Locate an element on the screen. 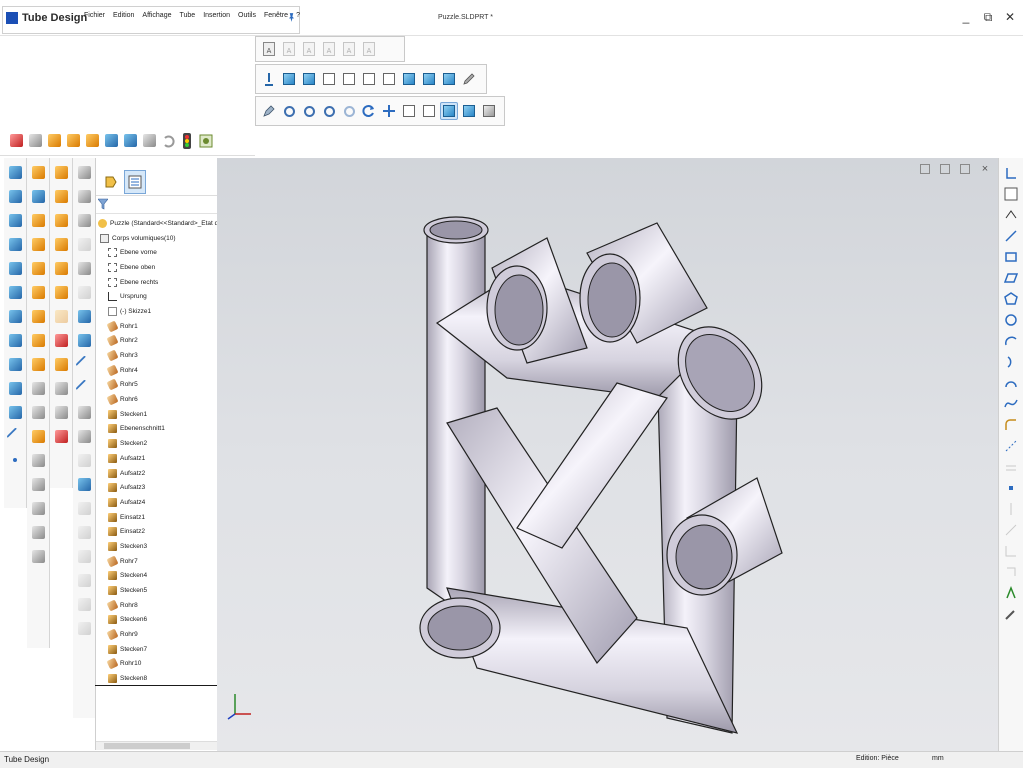  weld-1-button is located at coordinates (61, 172).